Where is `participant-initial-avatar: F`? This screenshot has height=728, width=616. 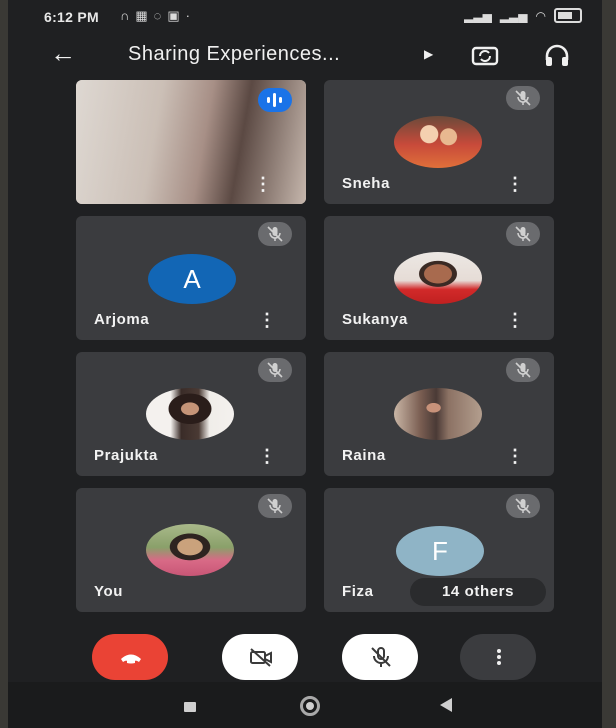 participant-initial-avatar: F is located at coordinates (440, 551).